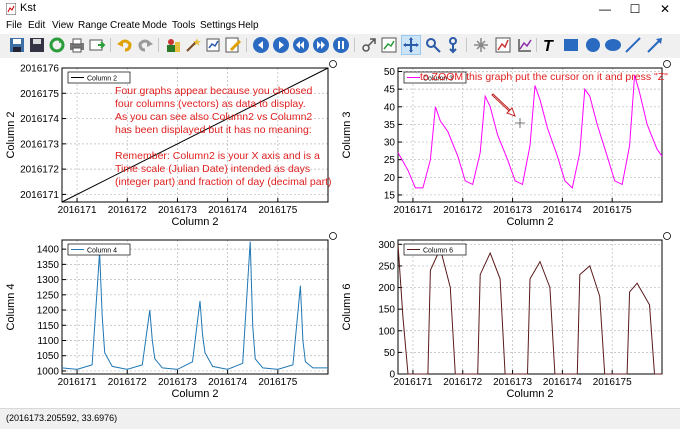 This screenshot has height=429, width=680. What do you see at coordinates (613, 45) in the screenshot?
I see `ellipse-icon` at bounding box center [613, 45].